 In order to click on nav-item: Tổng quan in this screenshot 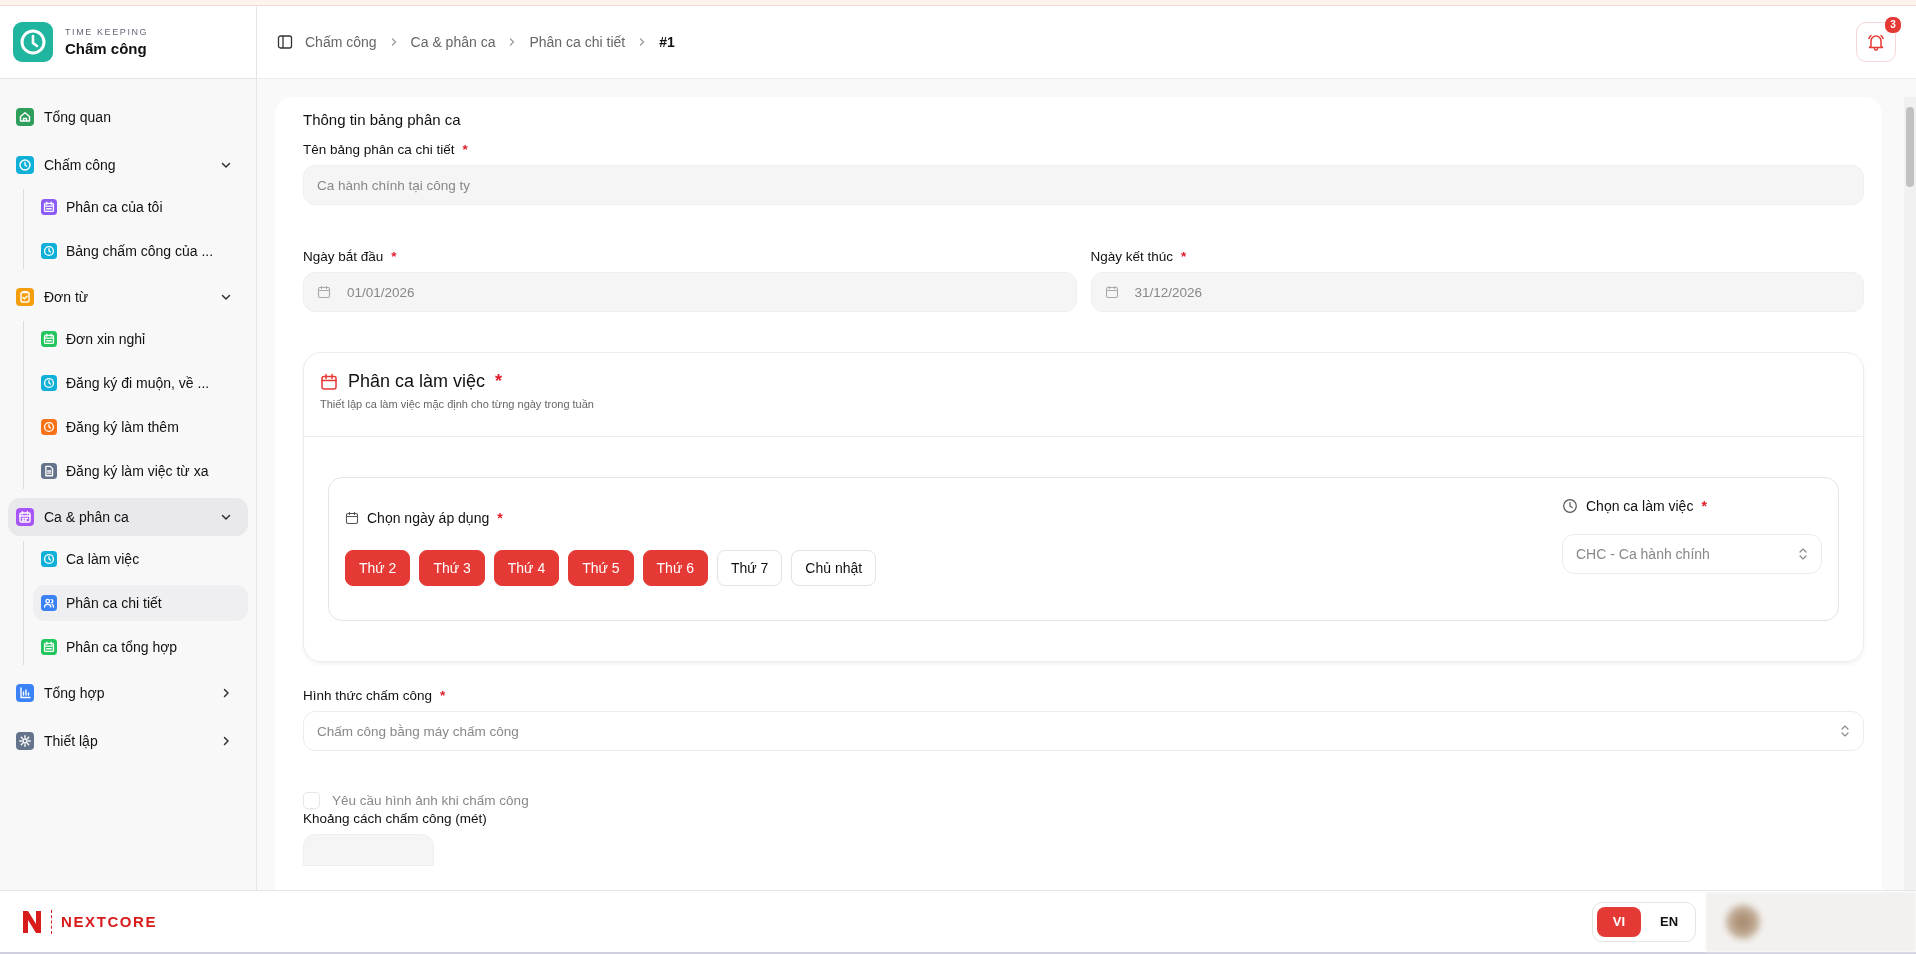, I will do `click(128, 117)`.